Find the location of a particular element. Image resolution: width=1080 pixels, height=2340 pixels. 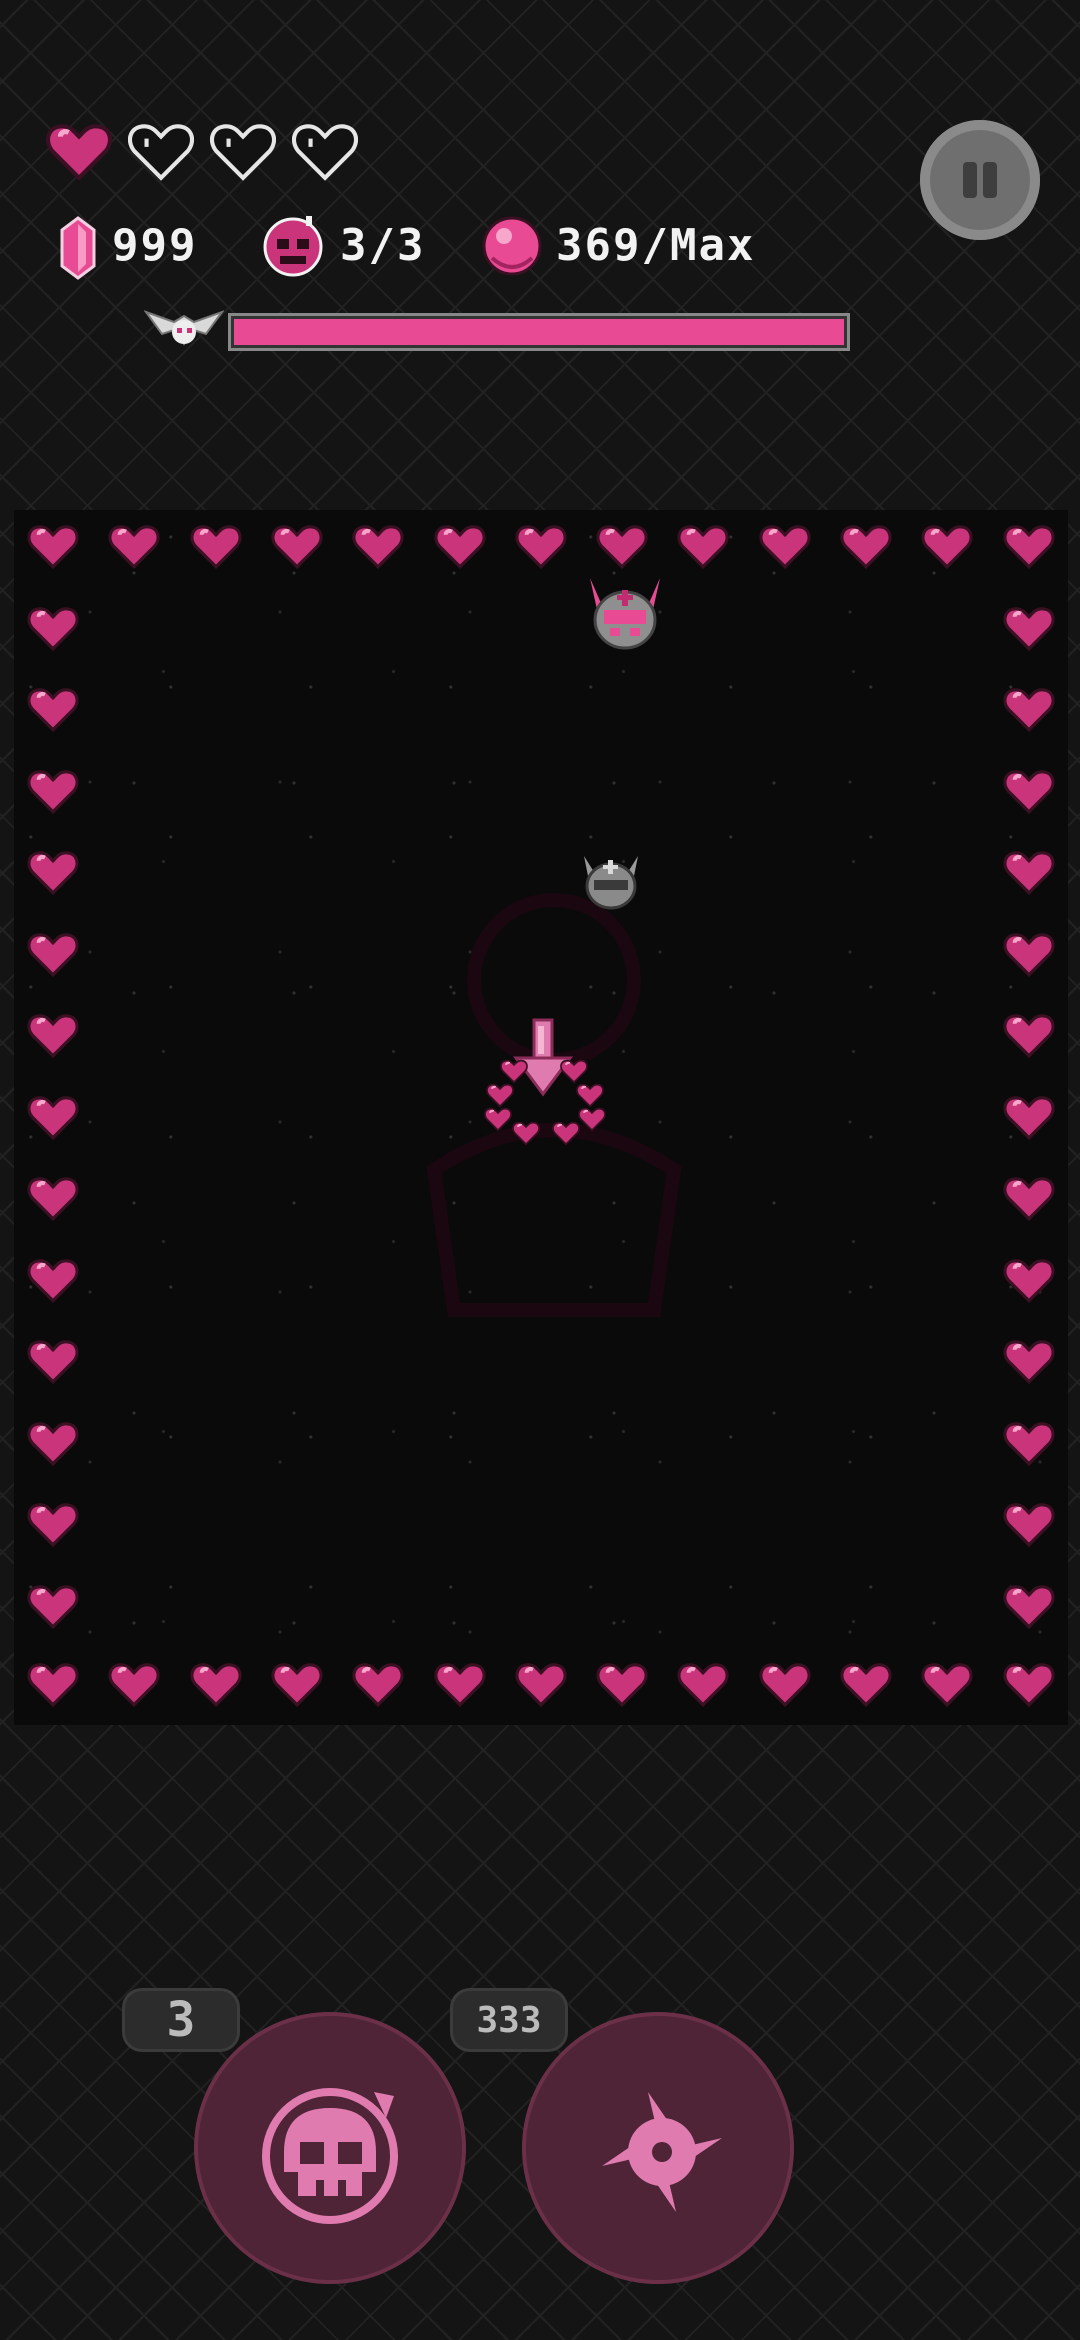

gem-icon is located at coordinates (78, 248).